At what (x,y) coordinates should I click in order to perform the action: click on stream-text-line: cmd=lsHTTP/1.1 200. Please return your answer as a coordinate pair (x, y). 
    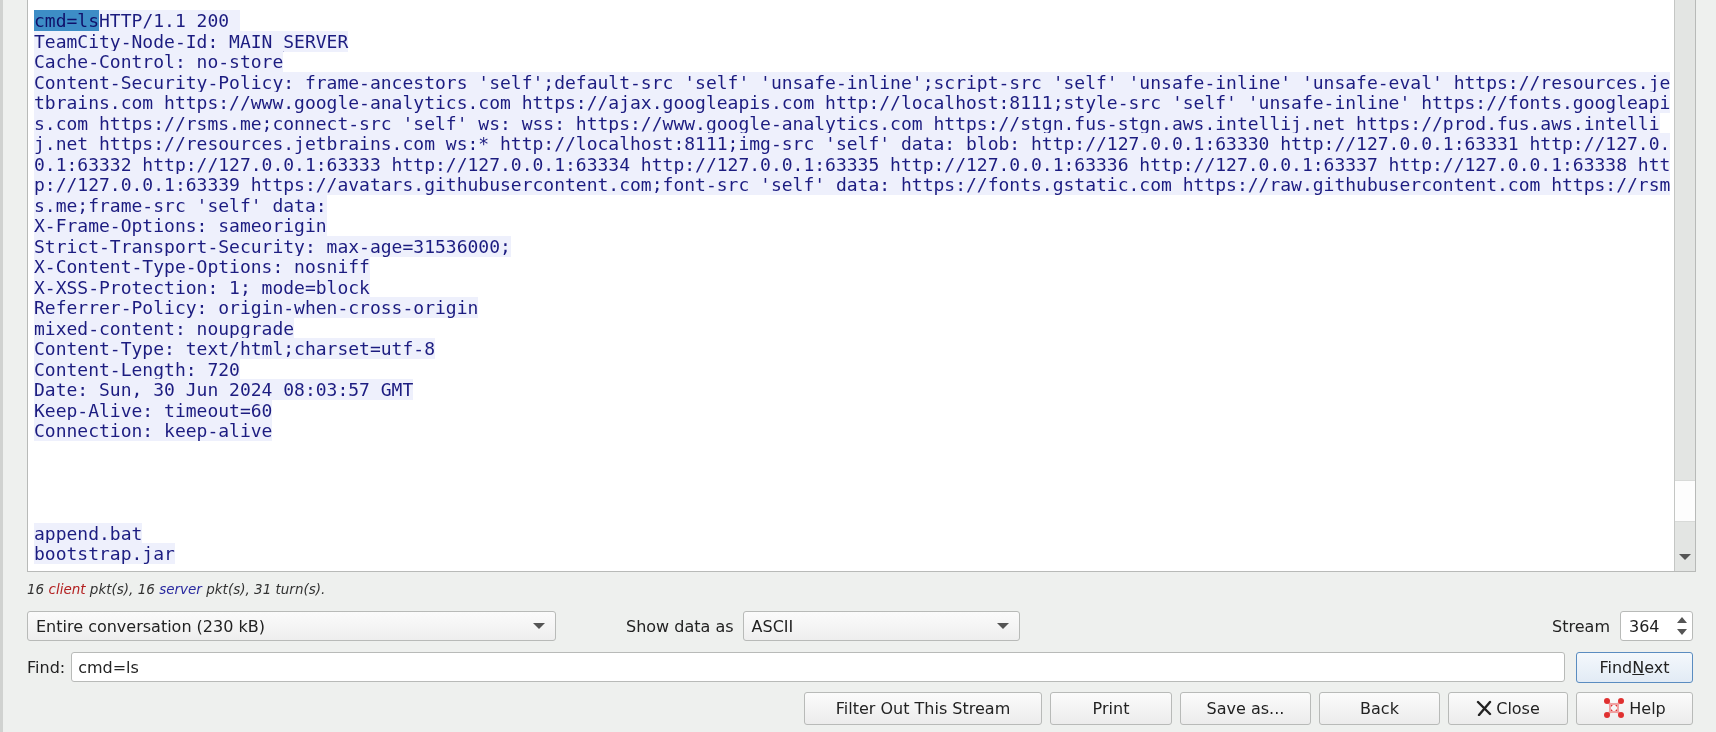
    Looking at the image, I should click on (854, 21).